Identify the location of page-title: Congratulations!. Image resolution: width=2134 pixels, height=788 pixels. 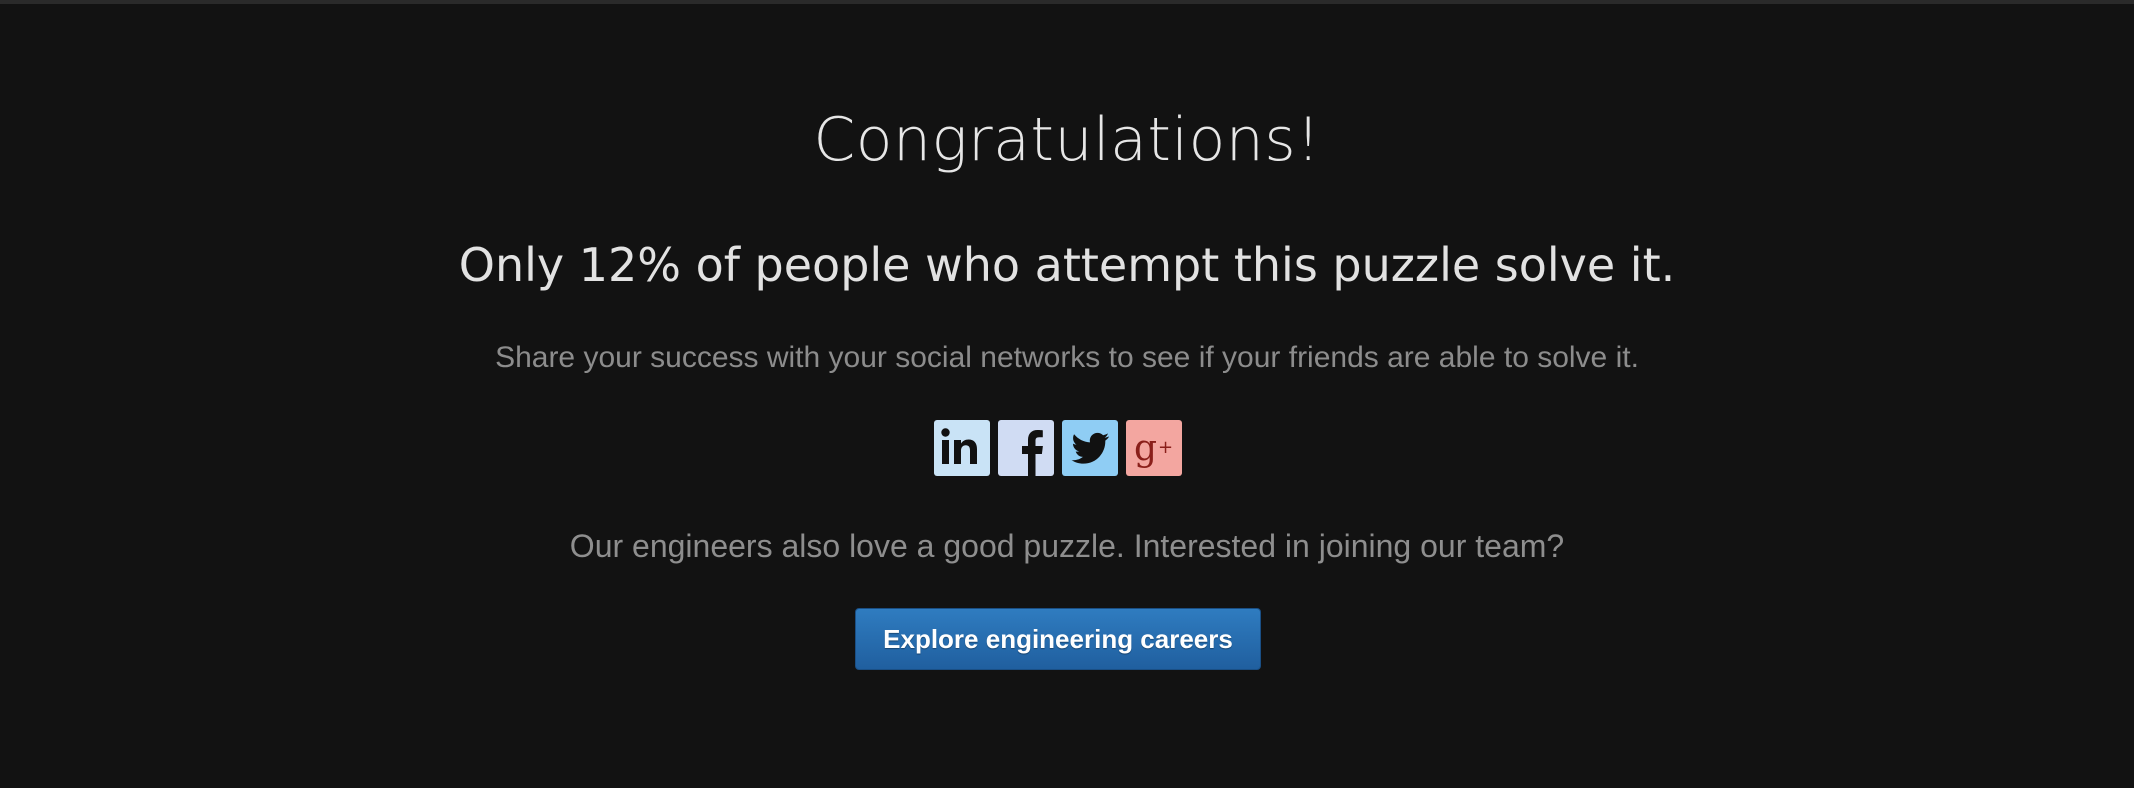
(1067, 140).